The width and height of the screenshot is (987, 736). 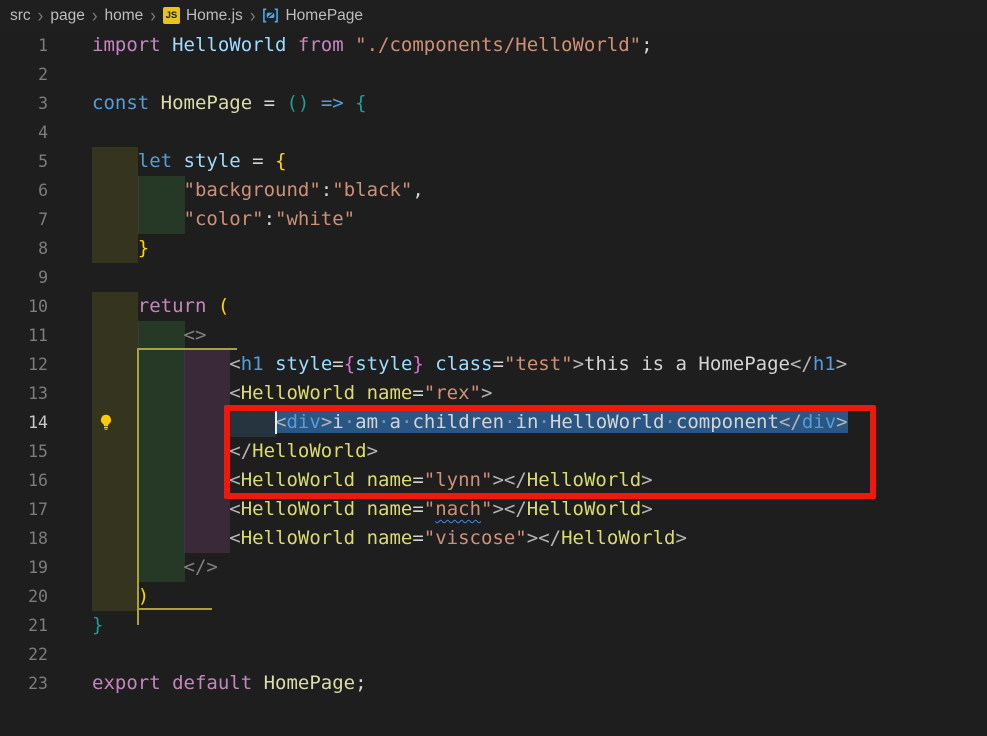 I want to click on code-line-10: 10 return (, so click(x=493, y=306).